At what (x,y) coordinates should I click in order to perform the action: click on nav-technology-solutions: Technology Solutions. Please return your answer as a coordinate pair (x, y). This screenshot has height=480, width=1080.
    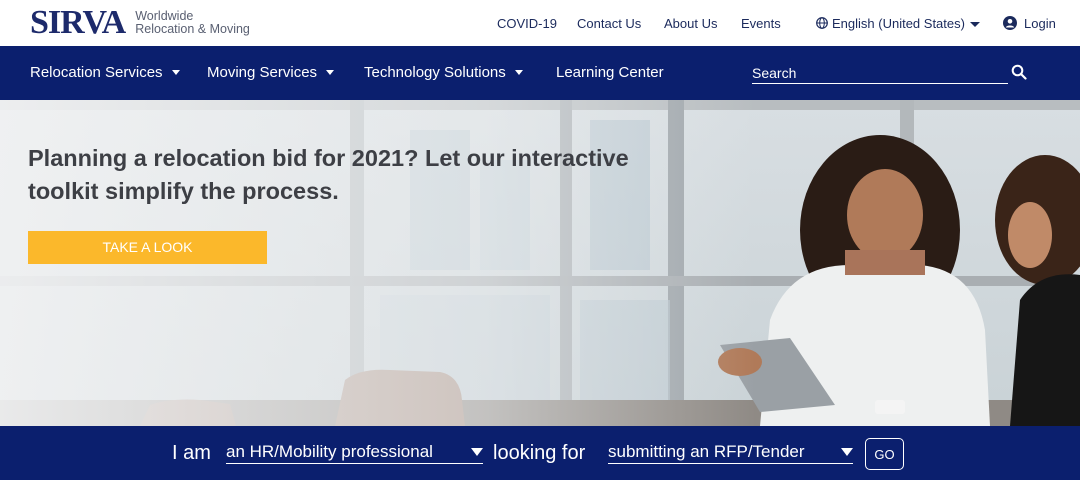
    Looking at the image, I should click on (443, 72).